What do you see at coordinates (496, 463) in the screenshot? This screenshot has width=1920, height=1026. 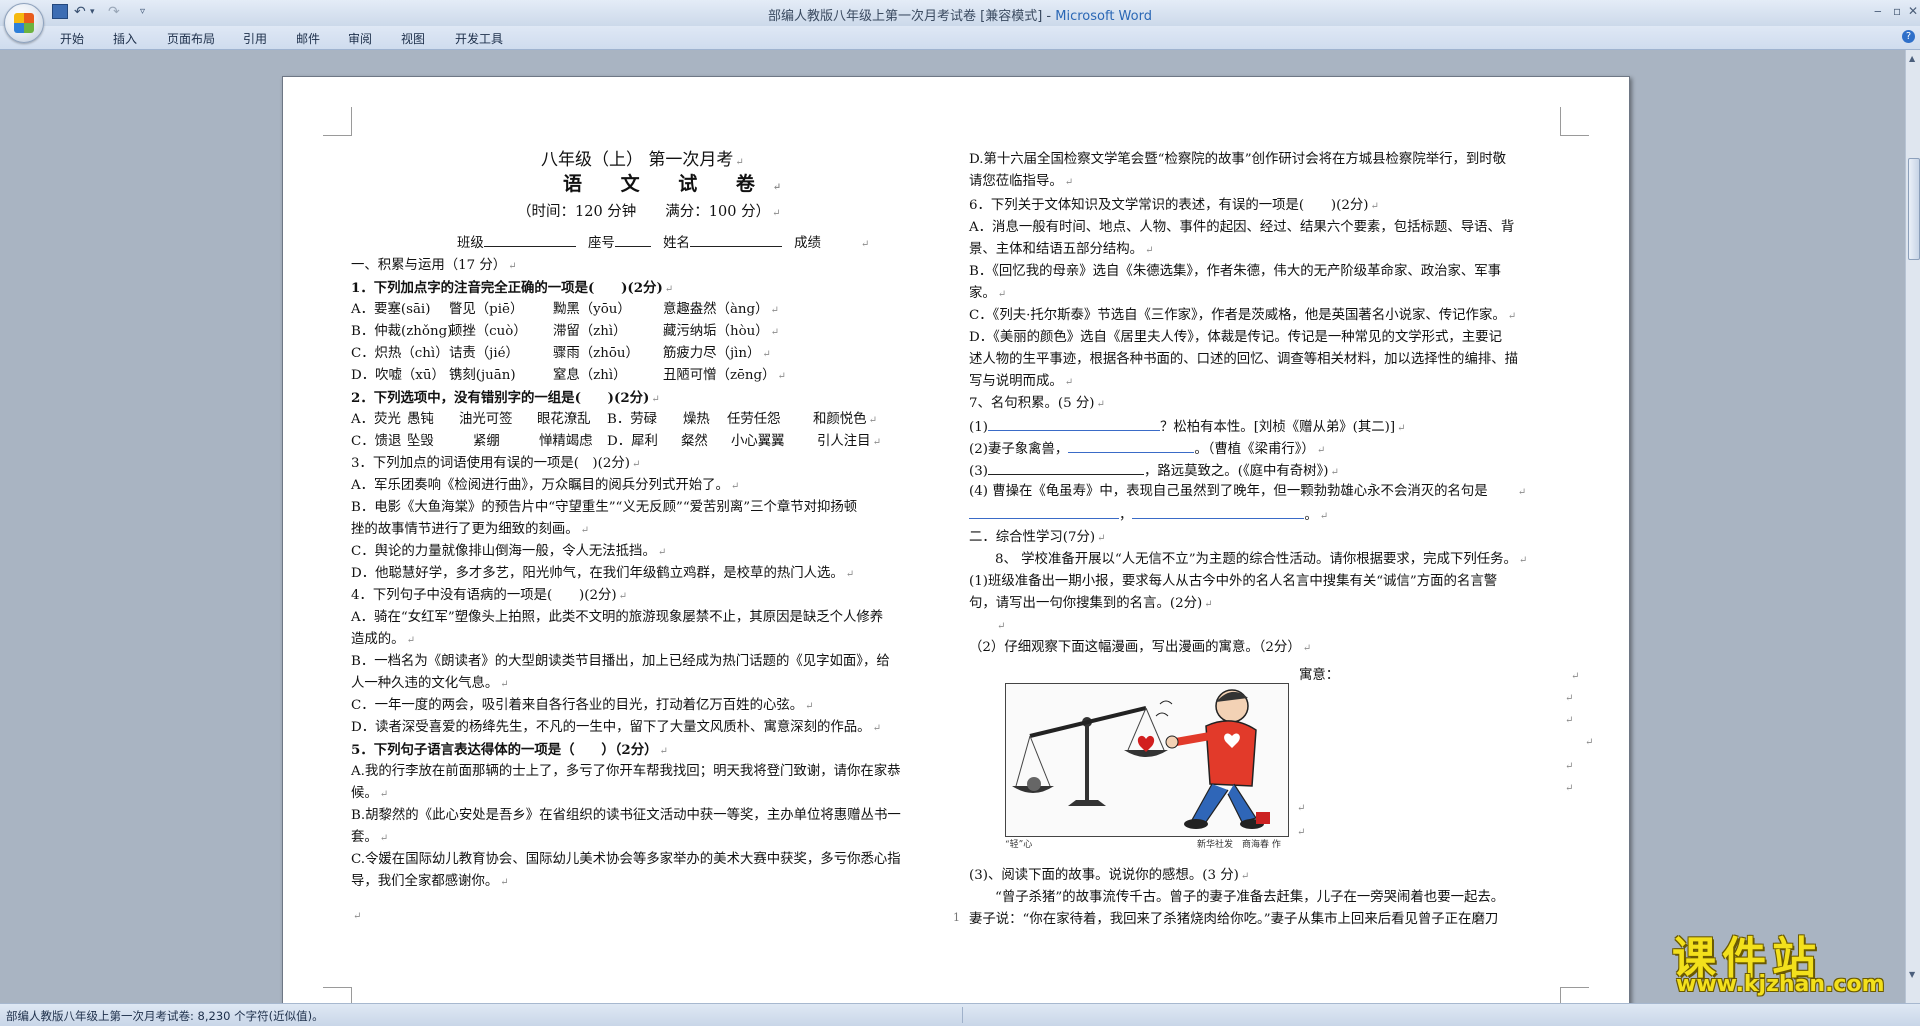 I see `question-3: 3．下列加点的词语使用有误的一项是( )(2分) ↵` at bounding box center [496, 463].